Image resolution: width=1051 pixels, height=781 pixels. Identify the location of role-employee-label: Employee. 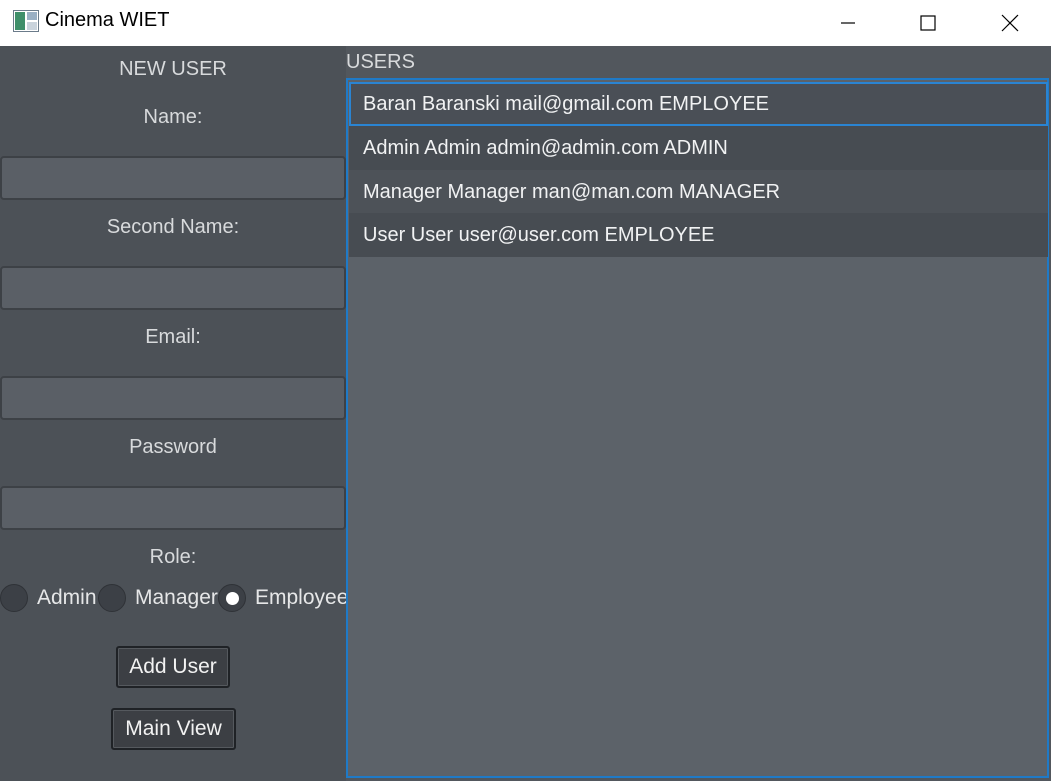
(302, 597).